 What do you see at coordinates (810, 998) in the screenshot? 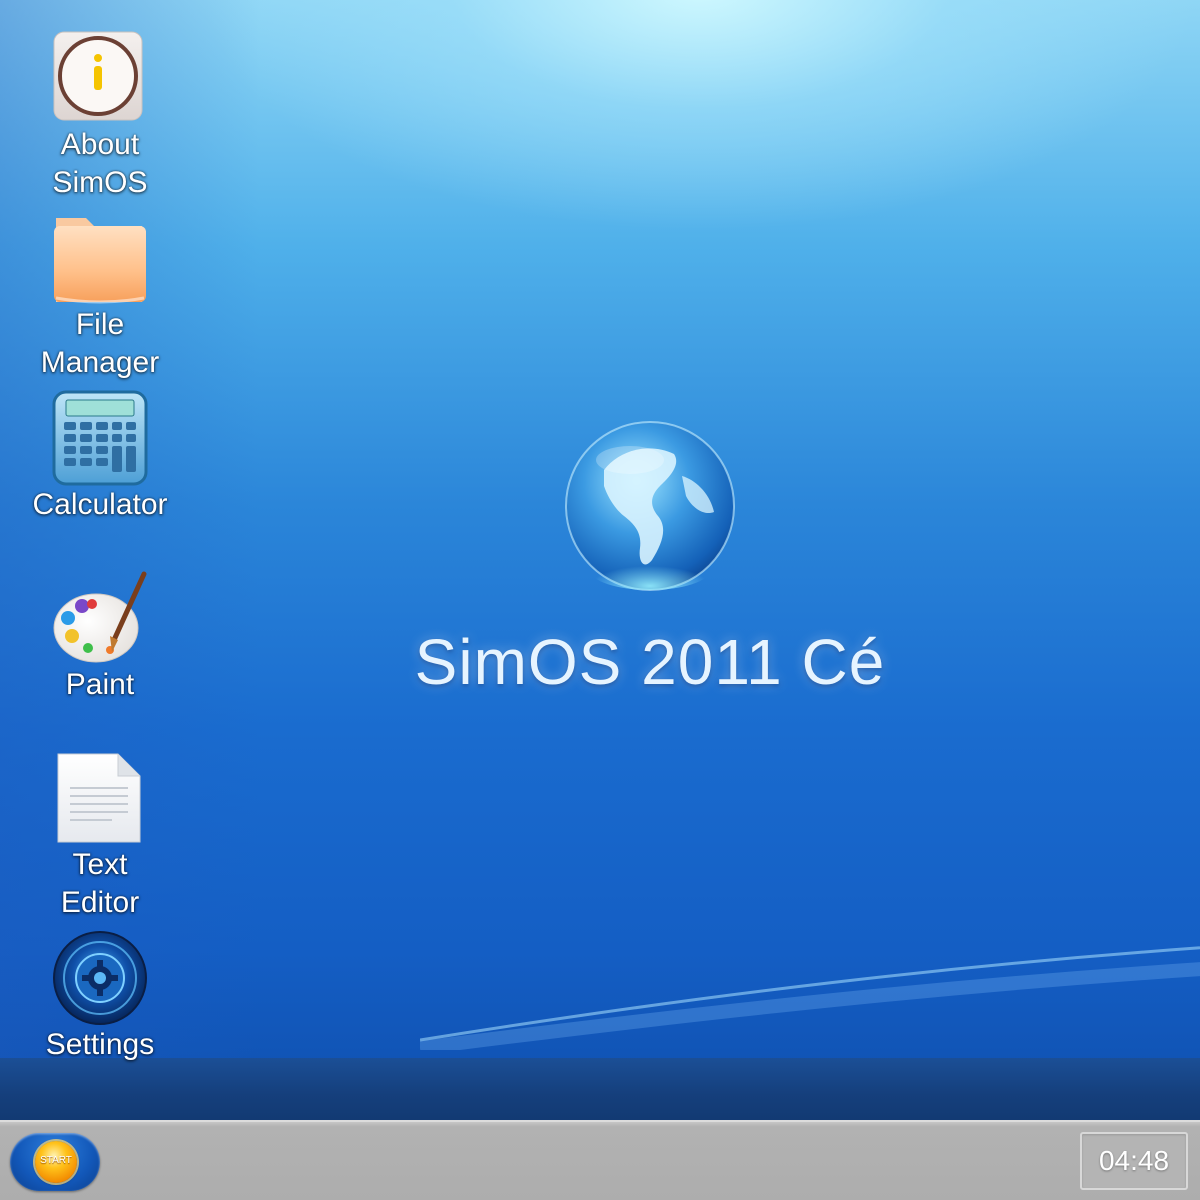
I see `wallpaper-swoosh` at bounding box center [810, 998].